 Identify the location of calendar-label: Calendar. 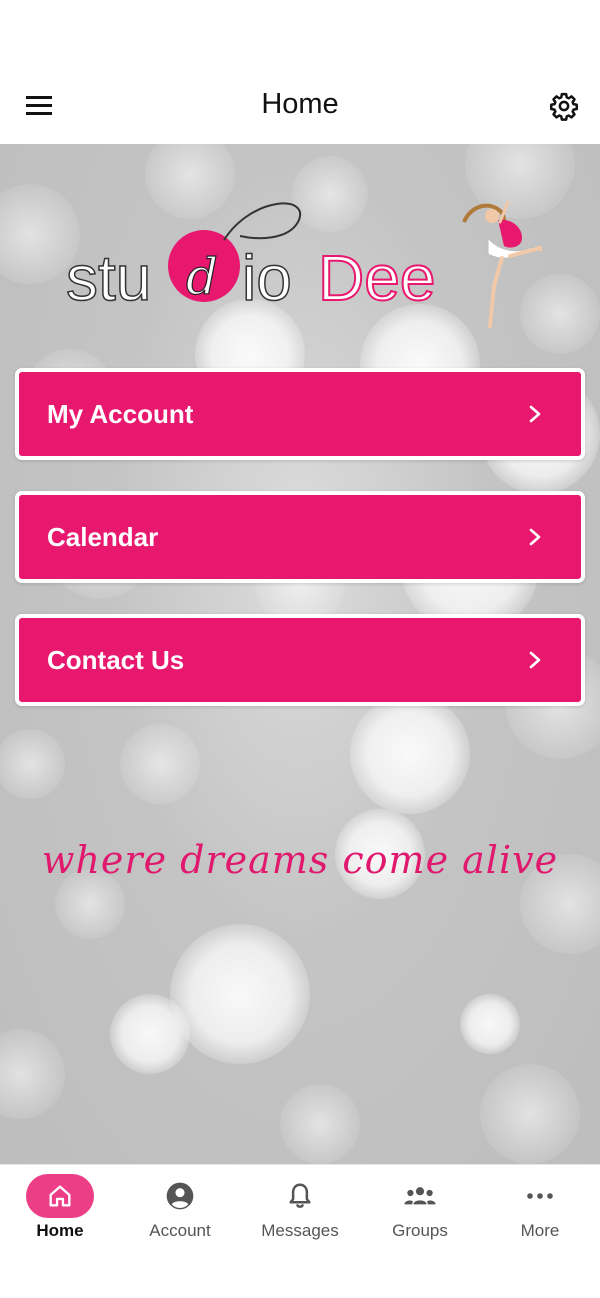
(103, 536).